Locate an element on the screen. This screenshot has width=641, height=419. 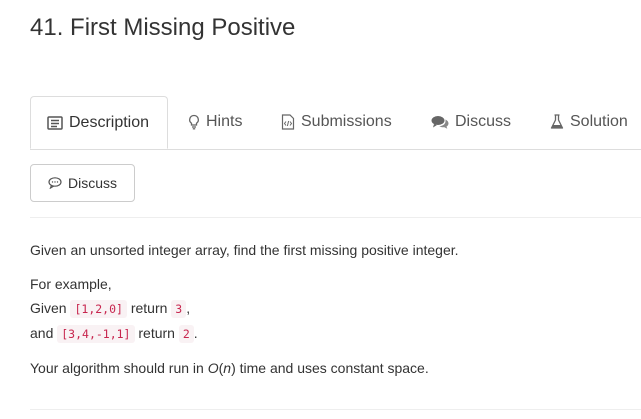
tab-solution: Solution is located at coordinates (589, 122).